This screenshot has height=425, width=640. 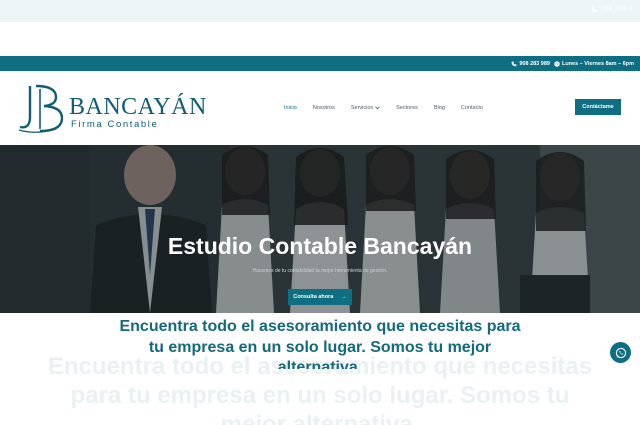 What do you see at coordinates (557, 63) in the screenshot?
I see `clock-icon` at bounding box center [557, 63].